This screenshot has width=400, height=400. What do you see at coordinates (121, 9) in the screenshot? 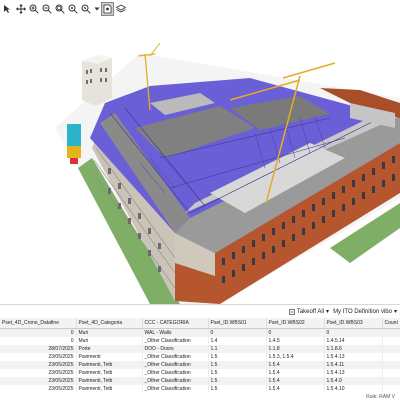
I see `layers-icon` at bounding box center [121, 9].